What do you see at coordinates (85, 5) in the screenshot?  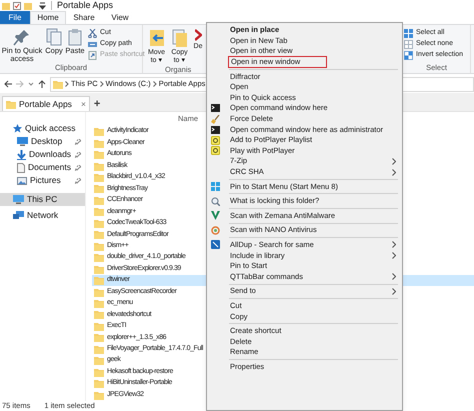 I see `window-title: Portable Apps` at bounding box center [85, 5].